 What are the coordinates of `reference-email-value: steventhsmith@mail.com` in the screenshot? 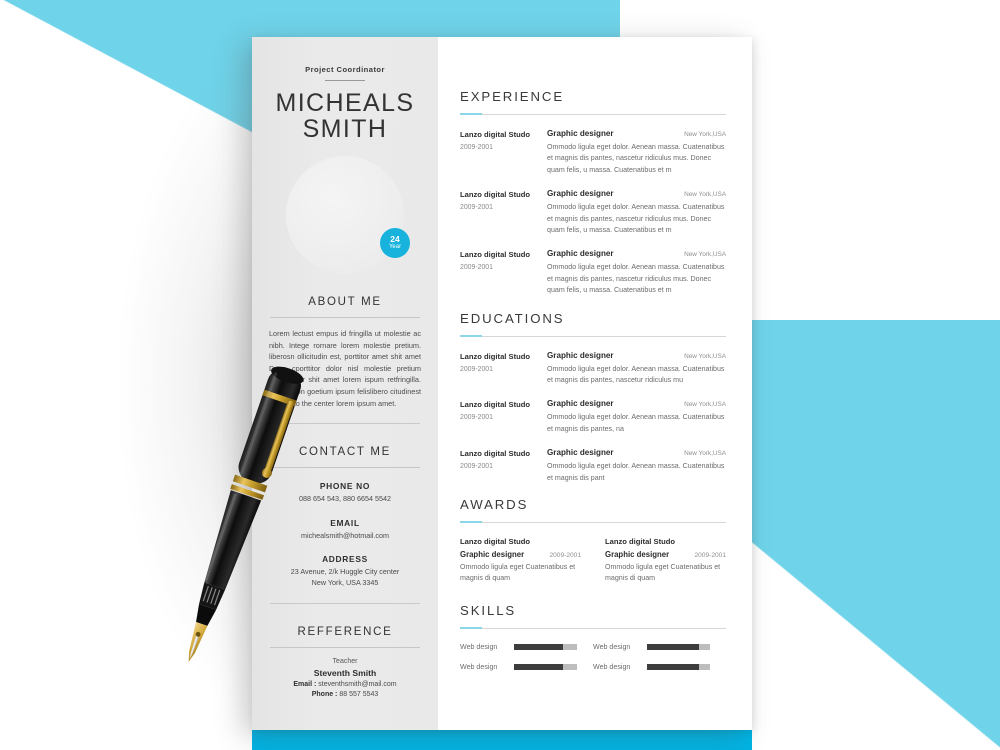 It's located at (357, 684).